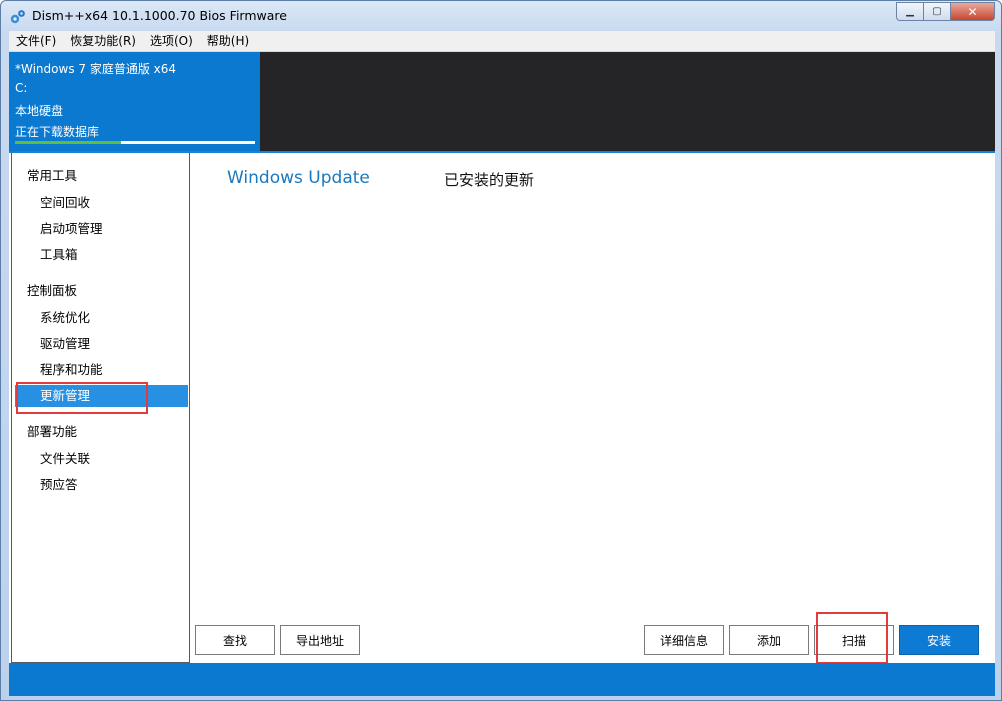 This screenshot has width=1002, height=701. I want to click on maximize-icon: ▢, so click(937, 11).